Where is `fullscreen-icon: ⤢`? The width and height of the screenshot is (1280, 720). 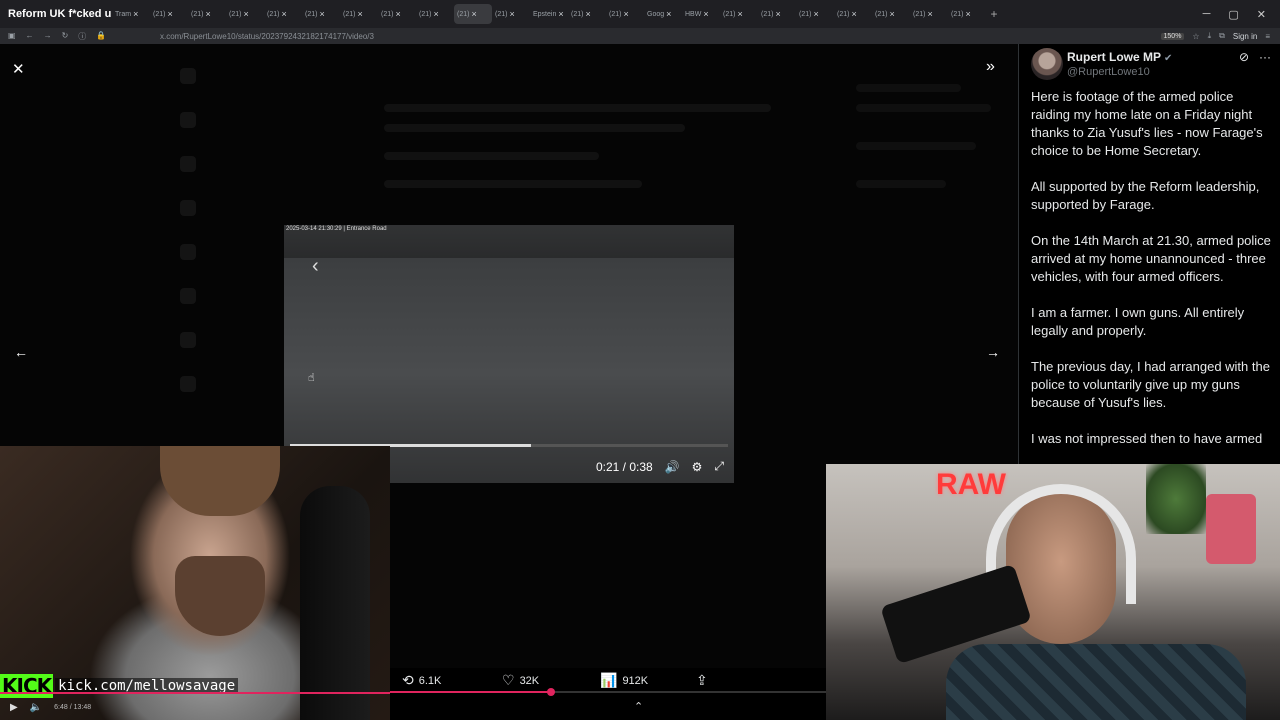
fullscreen-icon: ⤢ is located at coordinates (719, 466).